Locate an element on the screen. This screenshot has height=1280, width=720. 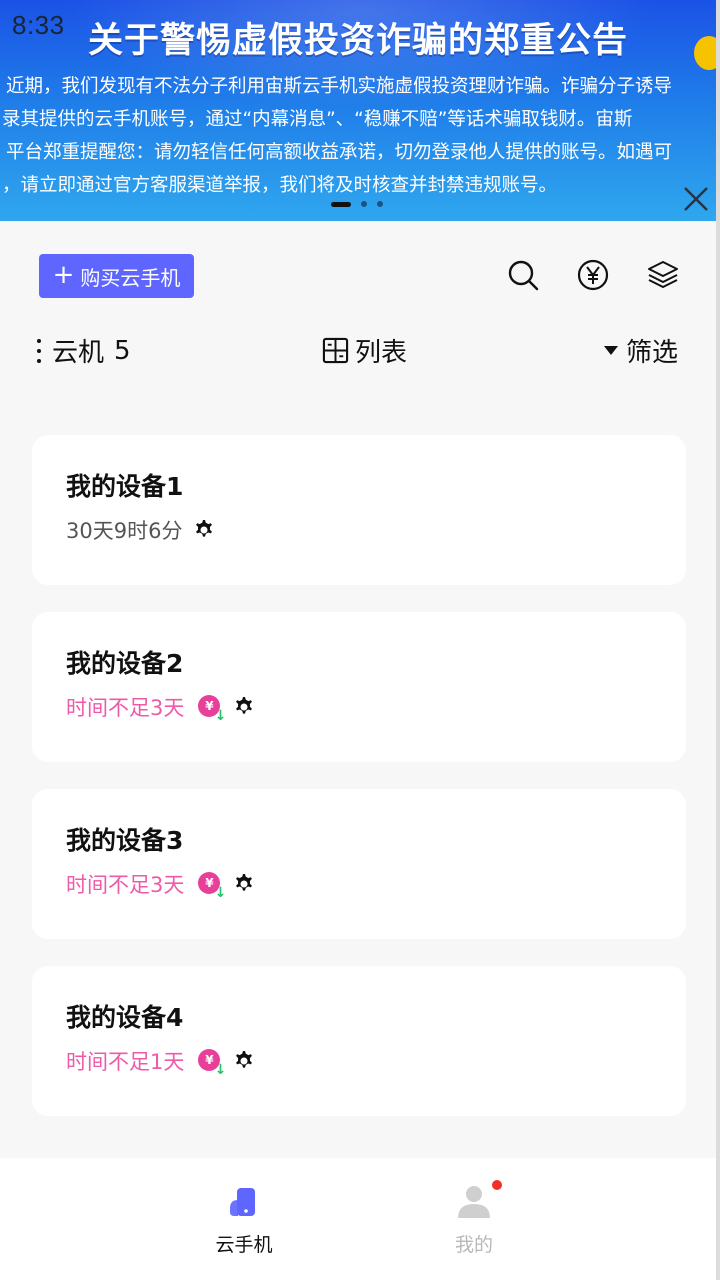
layers-icon is located at coordinates (663, 275).